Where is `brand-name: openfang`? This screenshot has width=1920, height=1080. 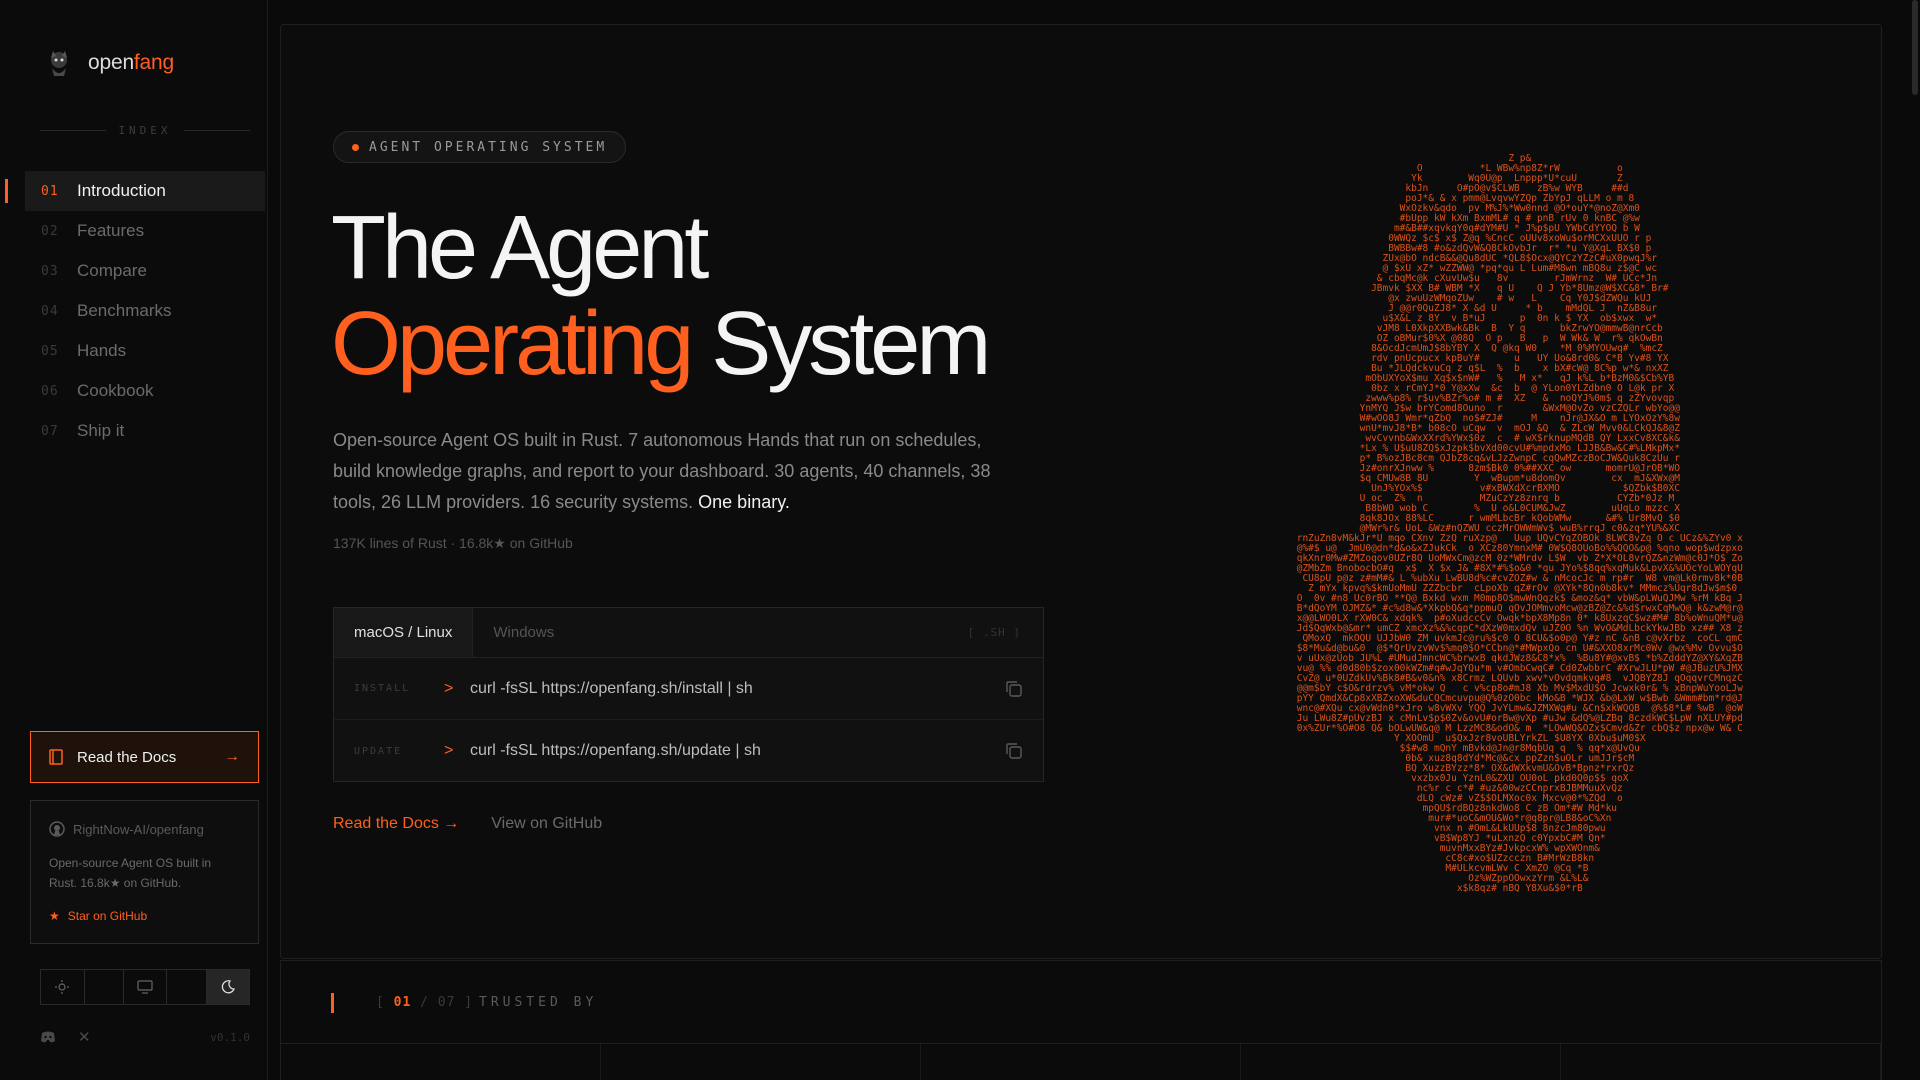
brand-name: openfang is located at coordinates (131, 62).